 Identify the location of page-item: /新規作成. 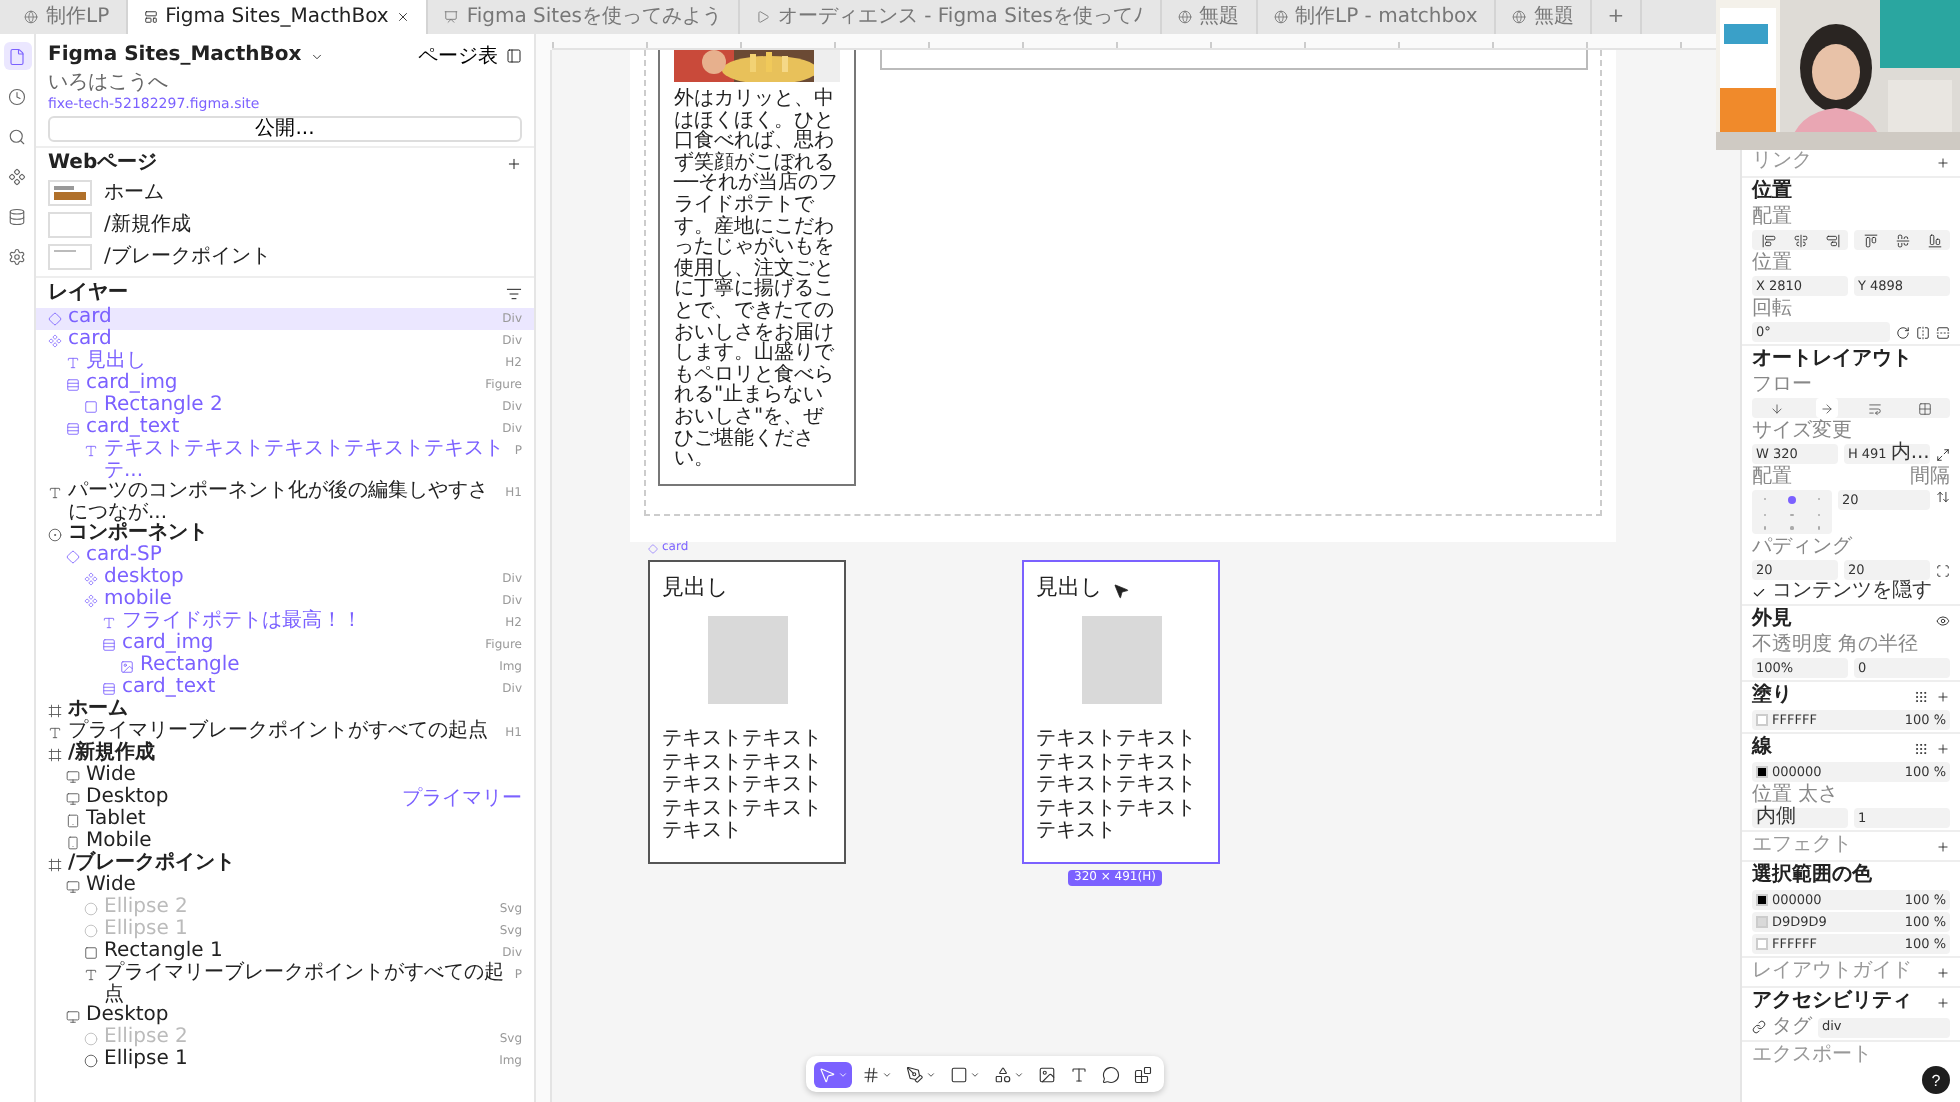
(285, 225).